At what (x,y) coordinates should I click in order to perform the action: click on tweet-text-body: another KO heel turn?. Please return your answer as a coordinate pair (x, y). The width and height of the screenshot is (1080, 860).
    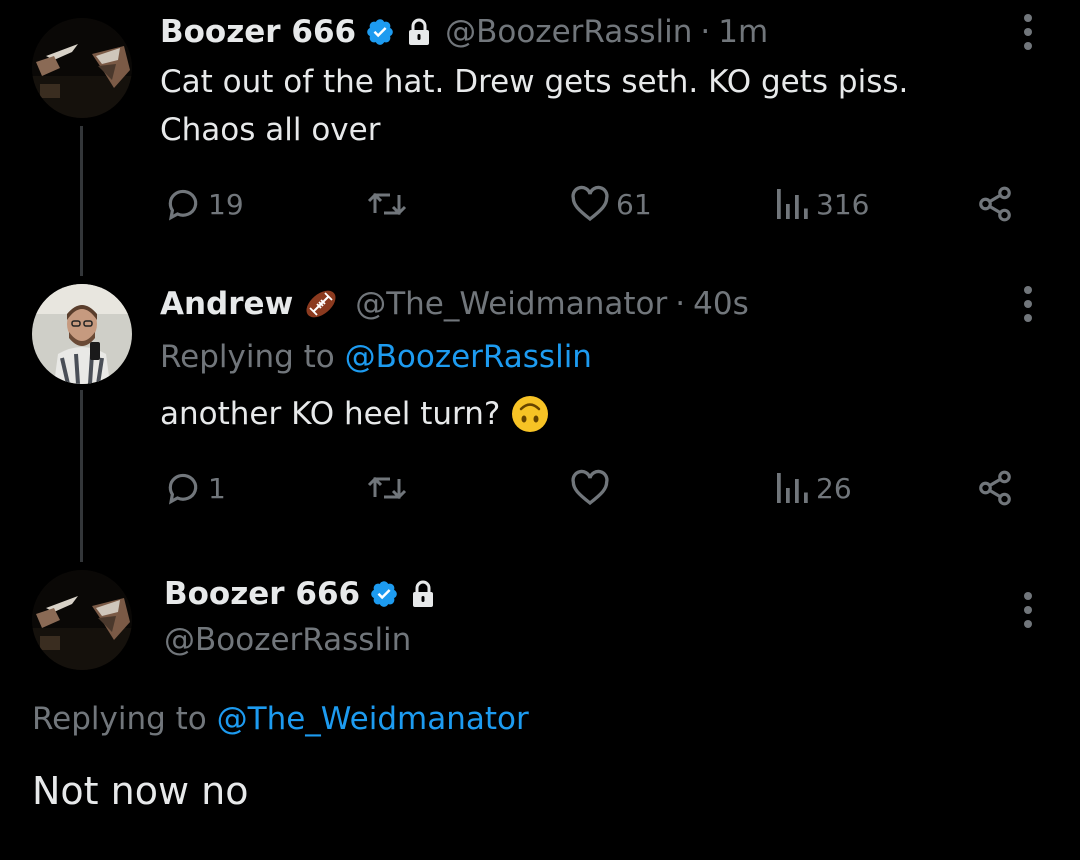
    Looking at the image, I should click on (330, 414).